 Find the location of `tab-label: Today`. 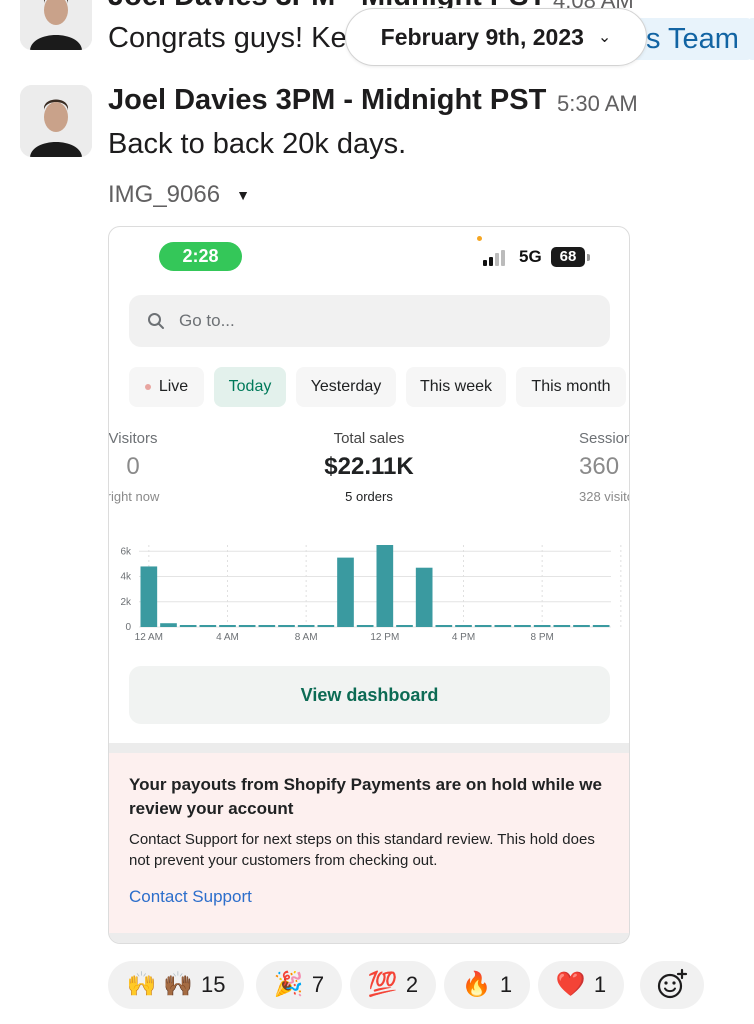

tab-label: Today is located at coordinates (250, 386).